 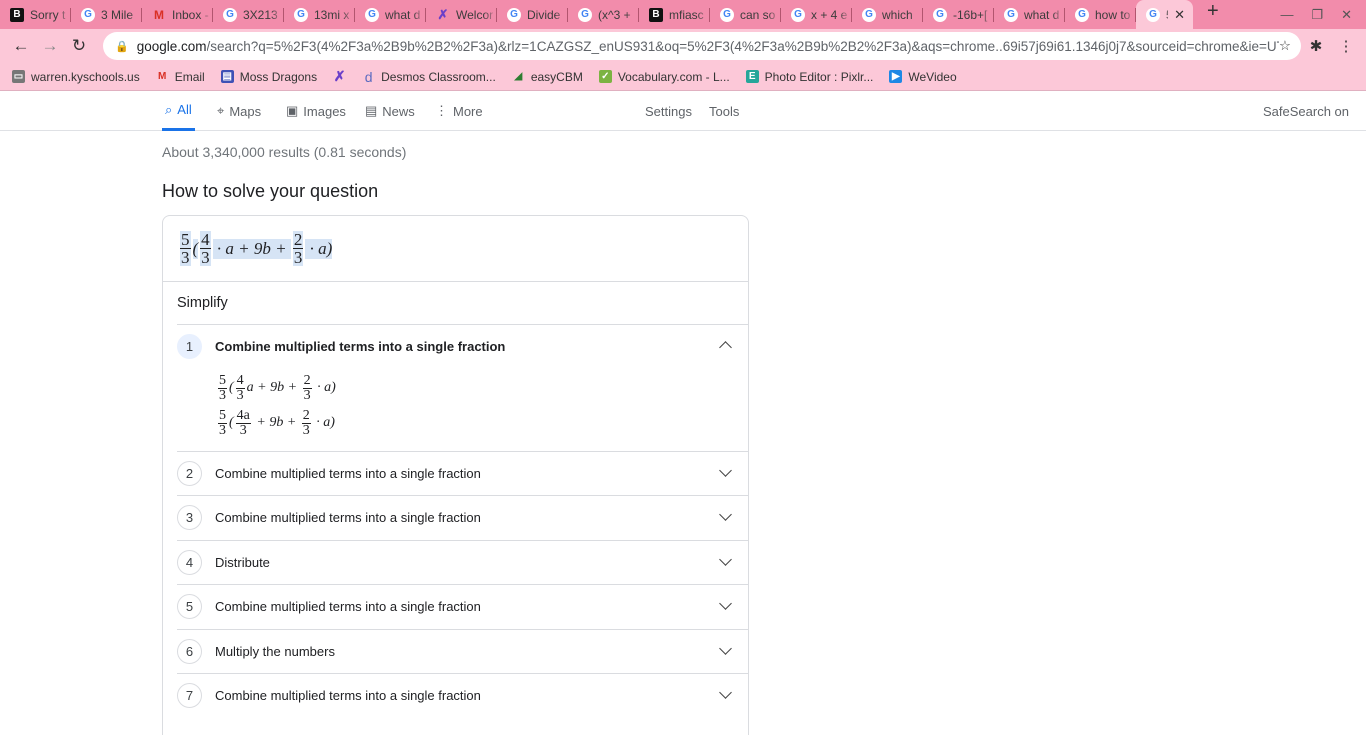 I want to click on step-title: Multiply the numbers, so click(x=275, y=651).